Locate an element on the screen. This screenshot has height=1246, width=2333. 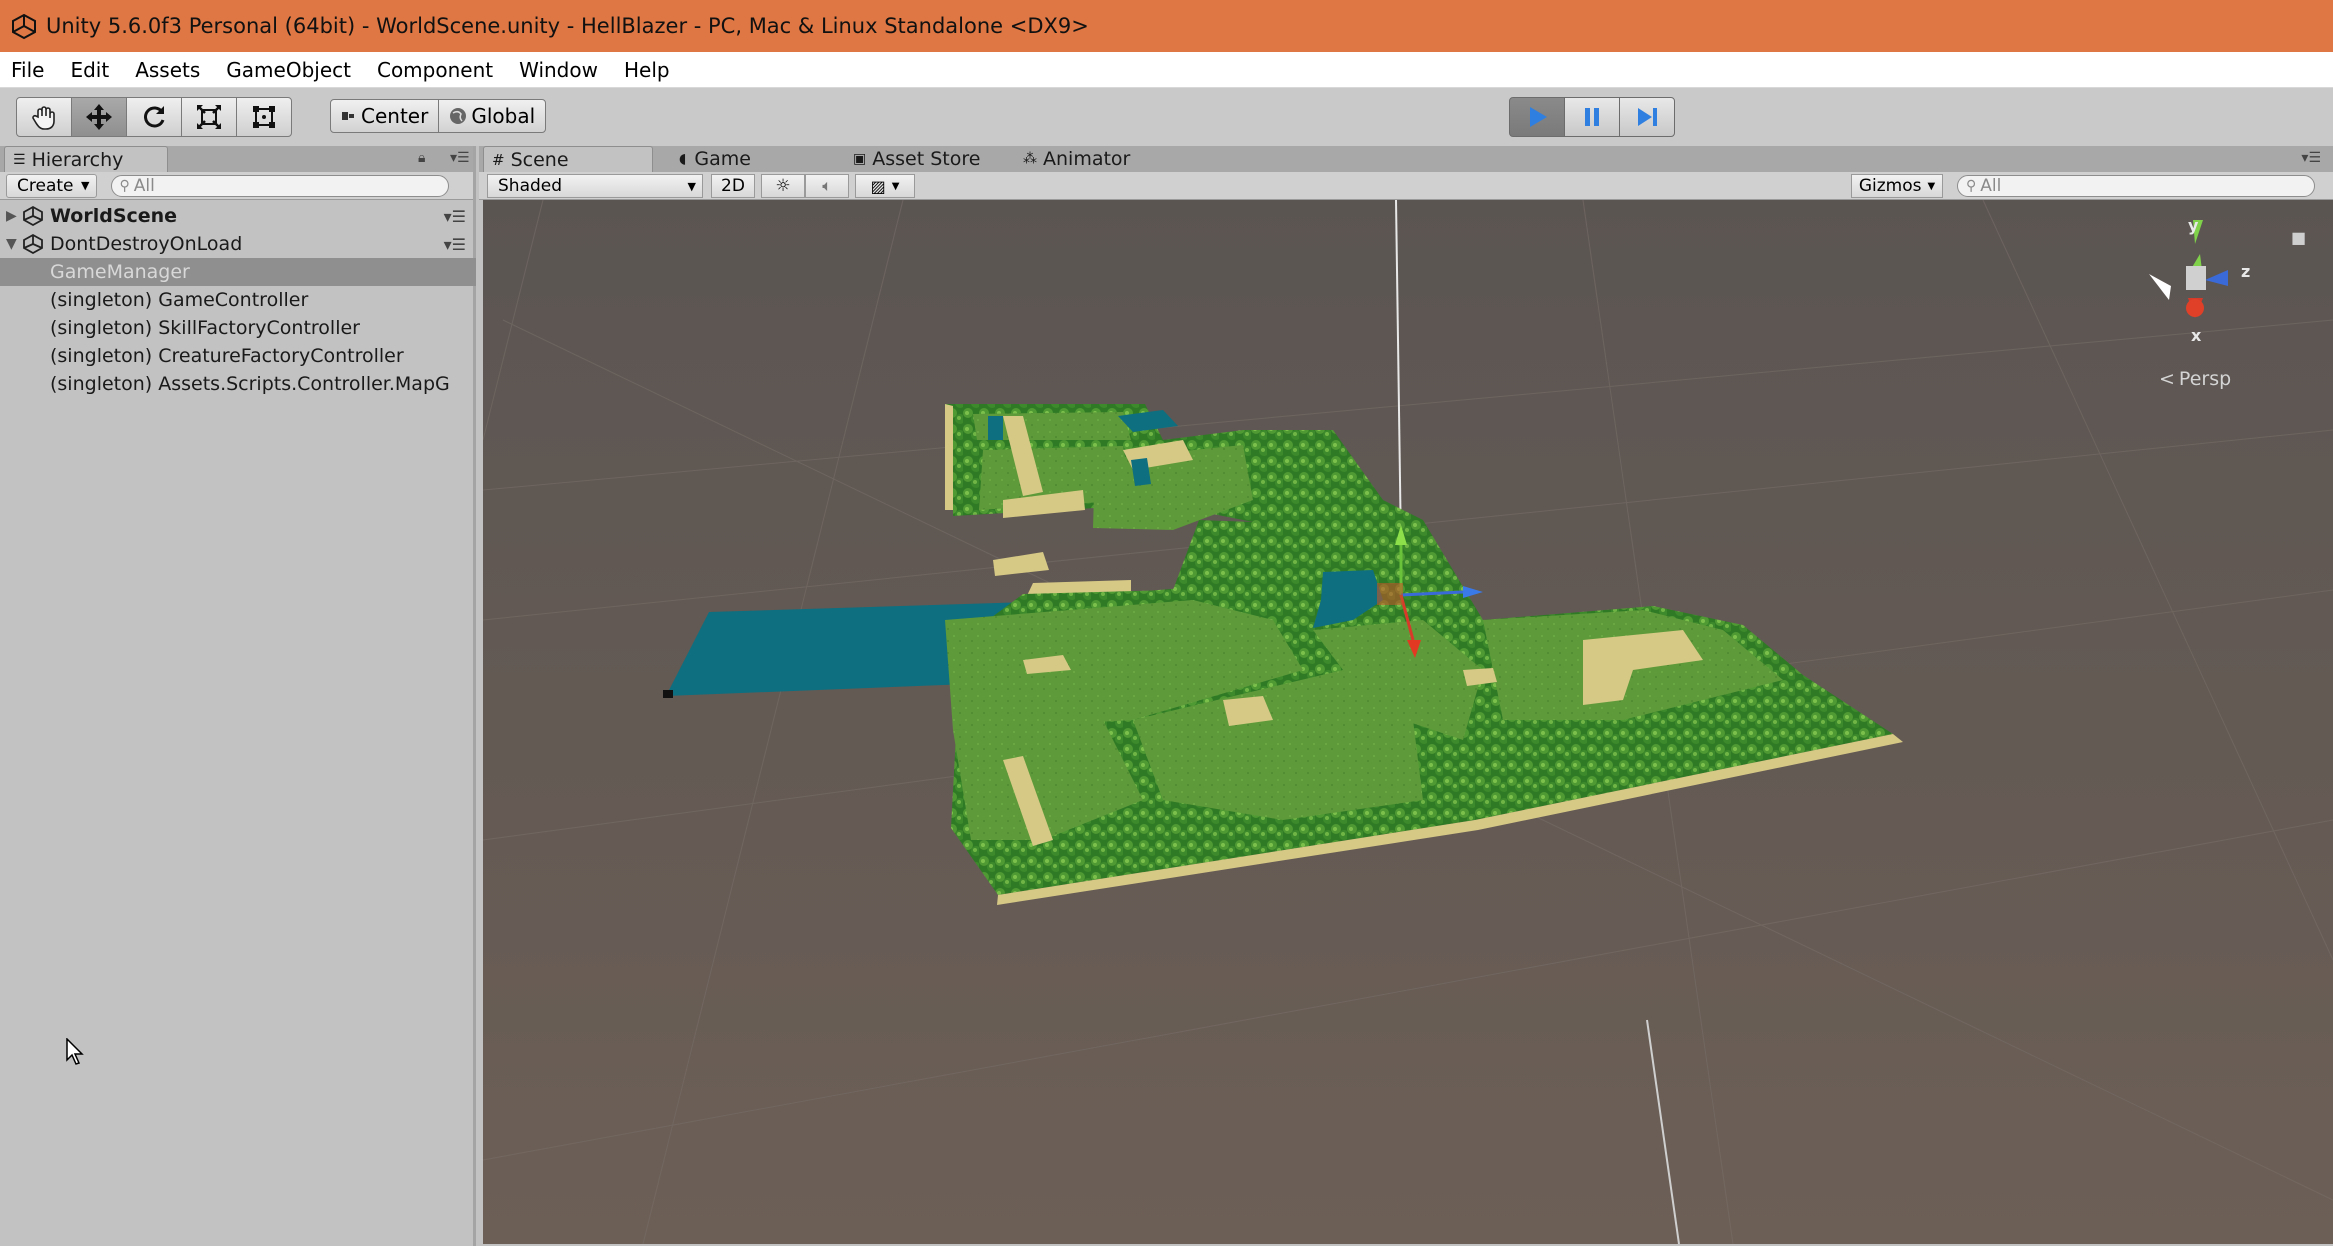
projection-label: Persp is located at coordinates (2205, 379).